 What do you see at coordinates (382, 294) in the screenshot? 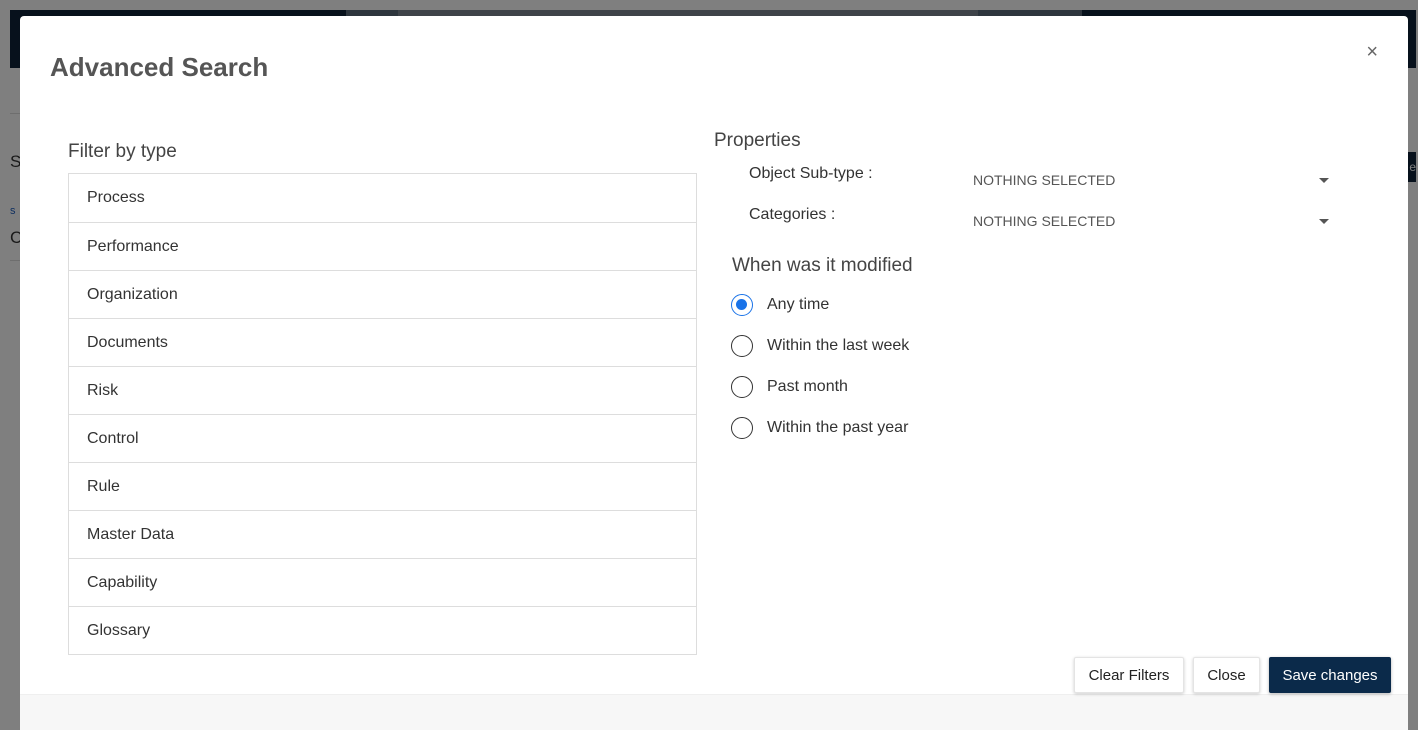
I see `type-item-organization: Organization` at bounding box center [382, 294].